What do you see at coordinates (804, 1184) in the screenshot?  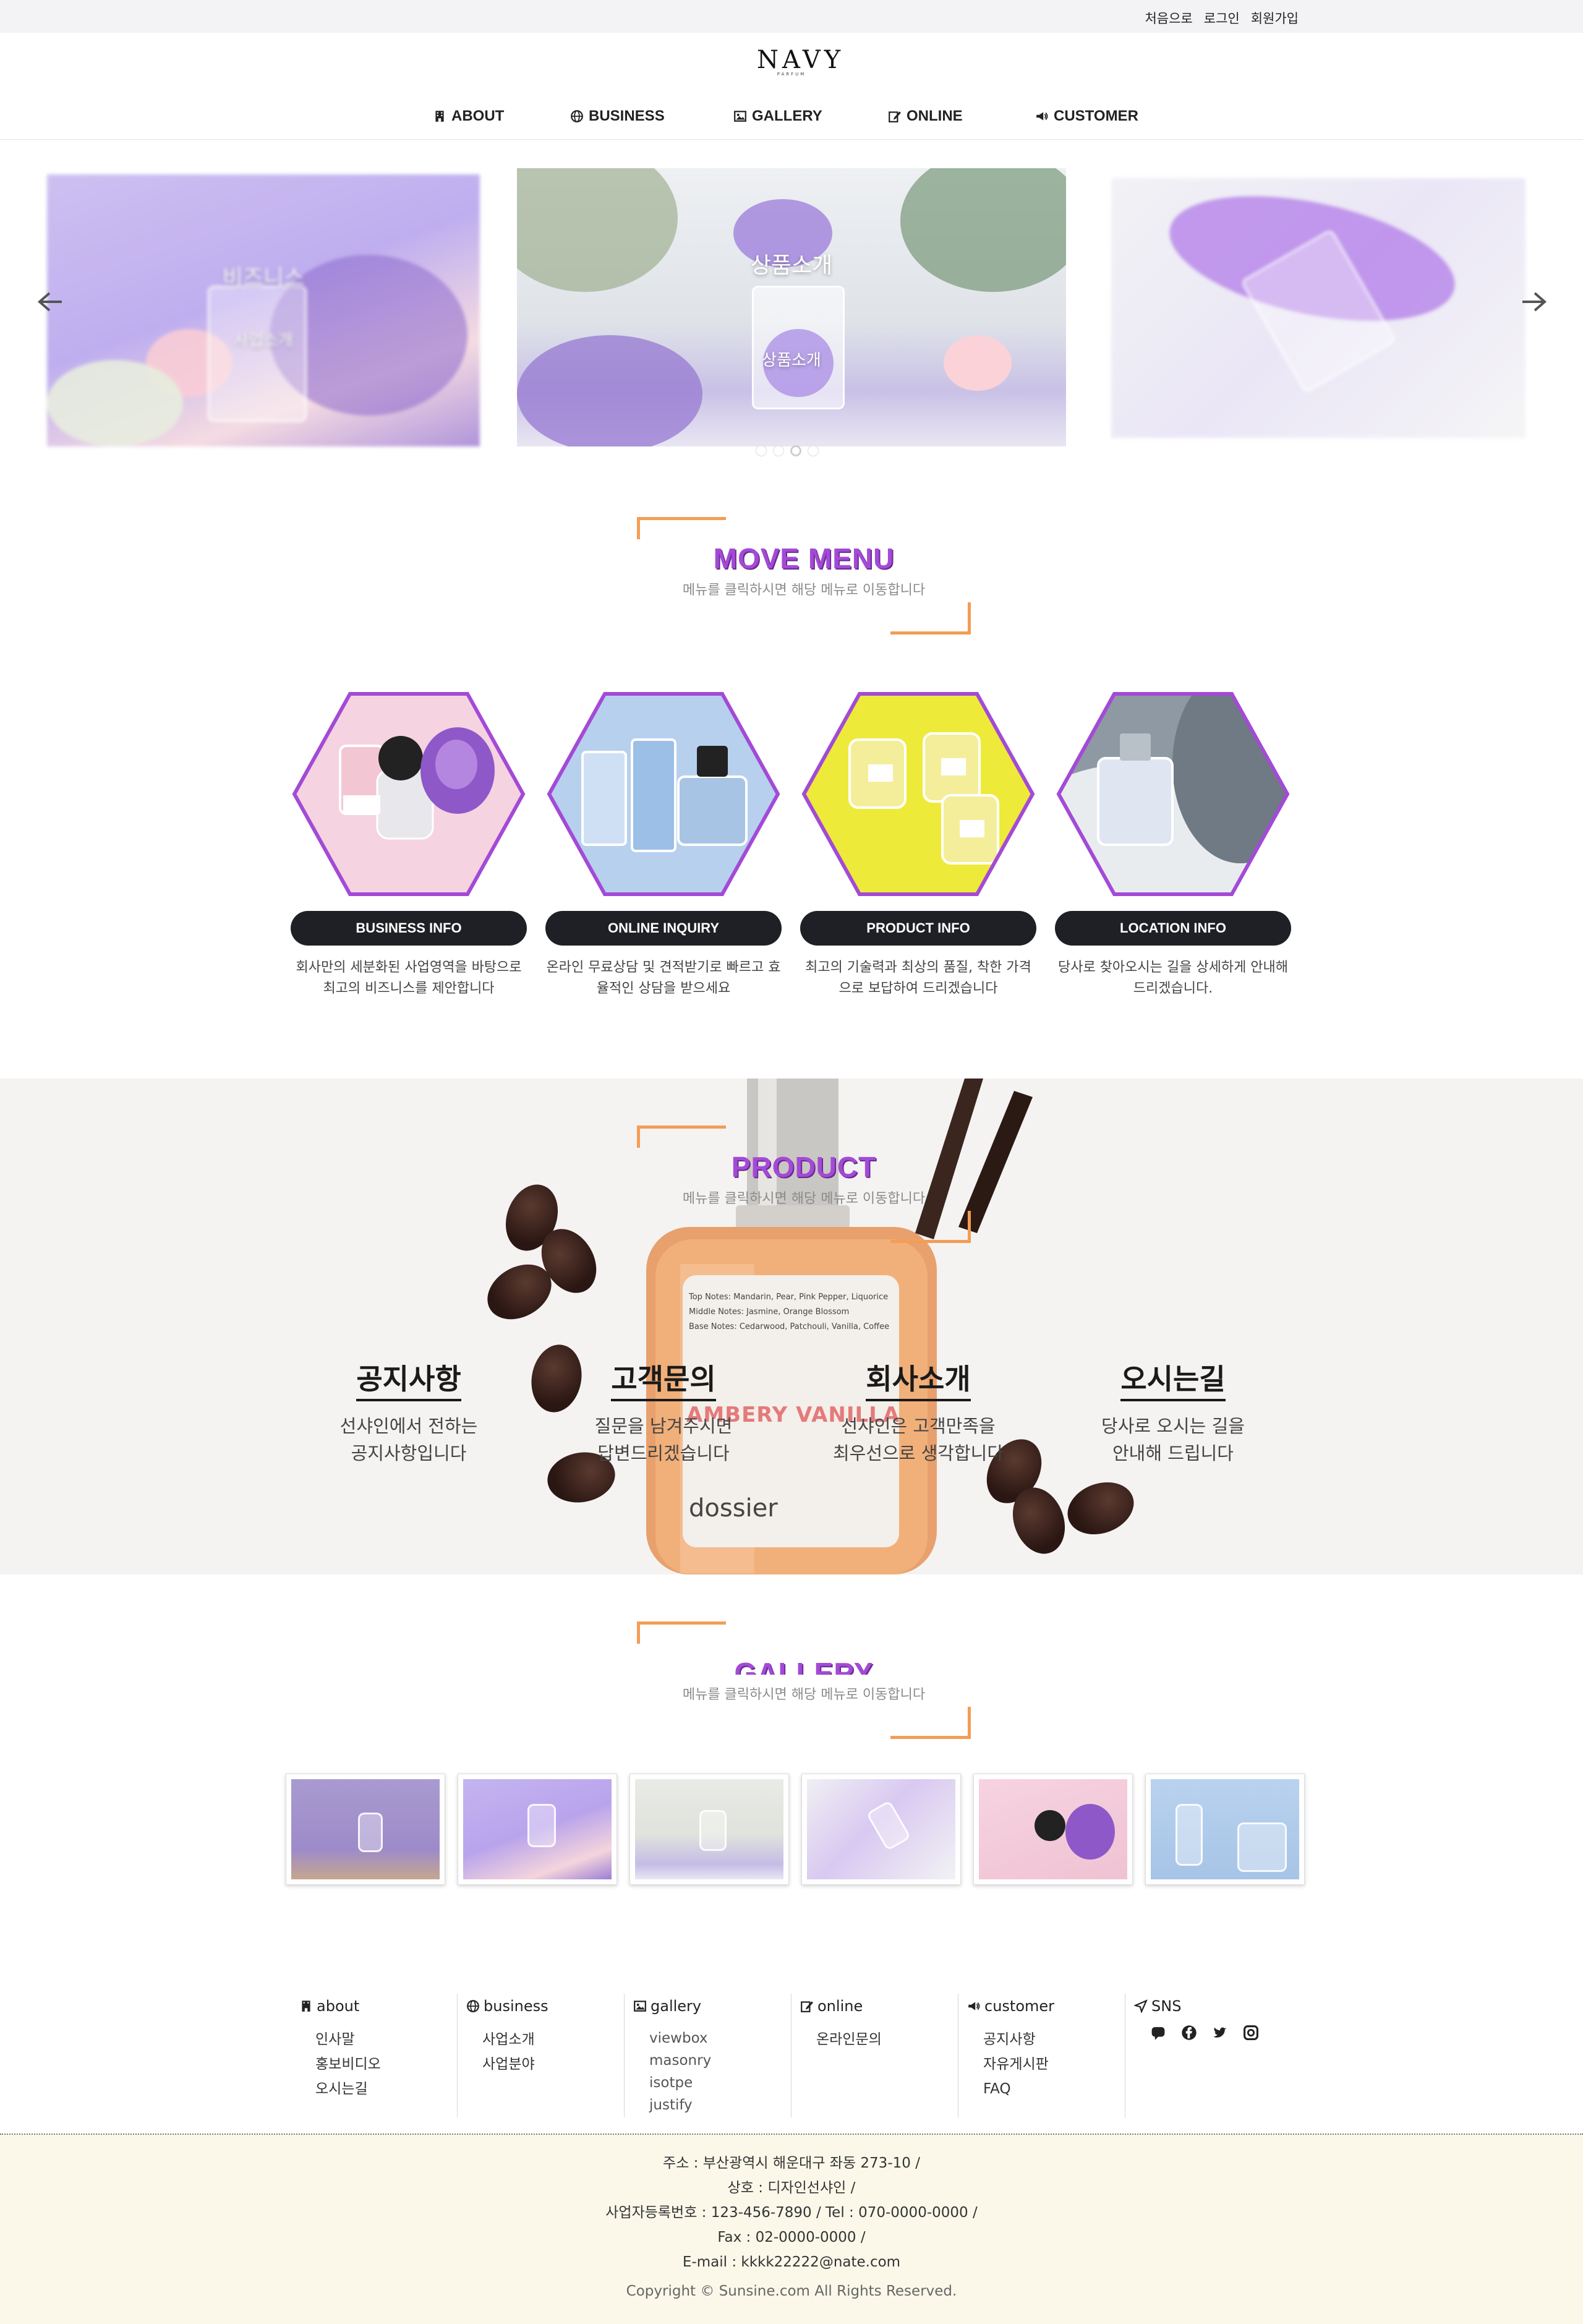 I see `product-heading: PRODUCT 메뉴를 클릭하시면 해당 메뉴로 이동합니다` at bounding box center [804, 1184].